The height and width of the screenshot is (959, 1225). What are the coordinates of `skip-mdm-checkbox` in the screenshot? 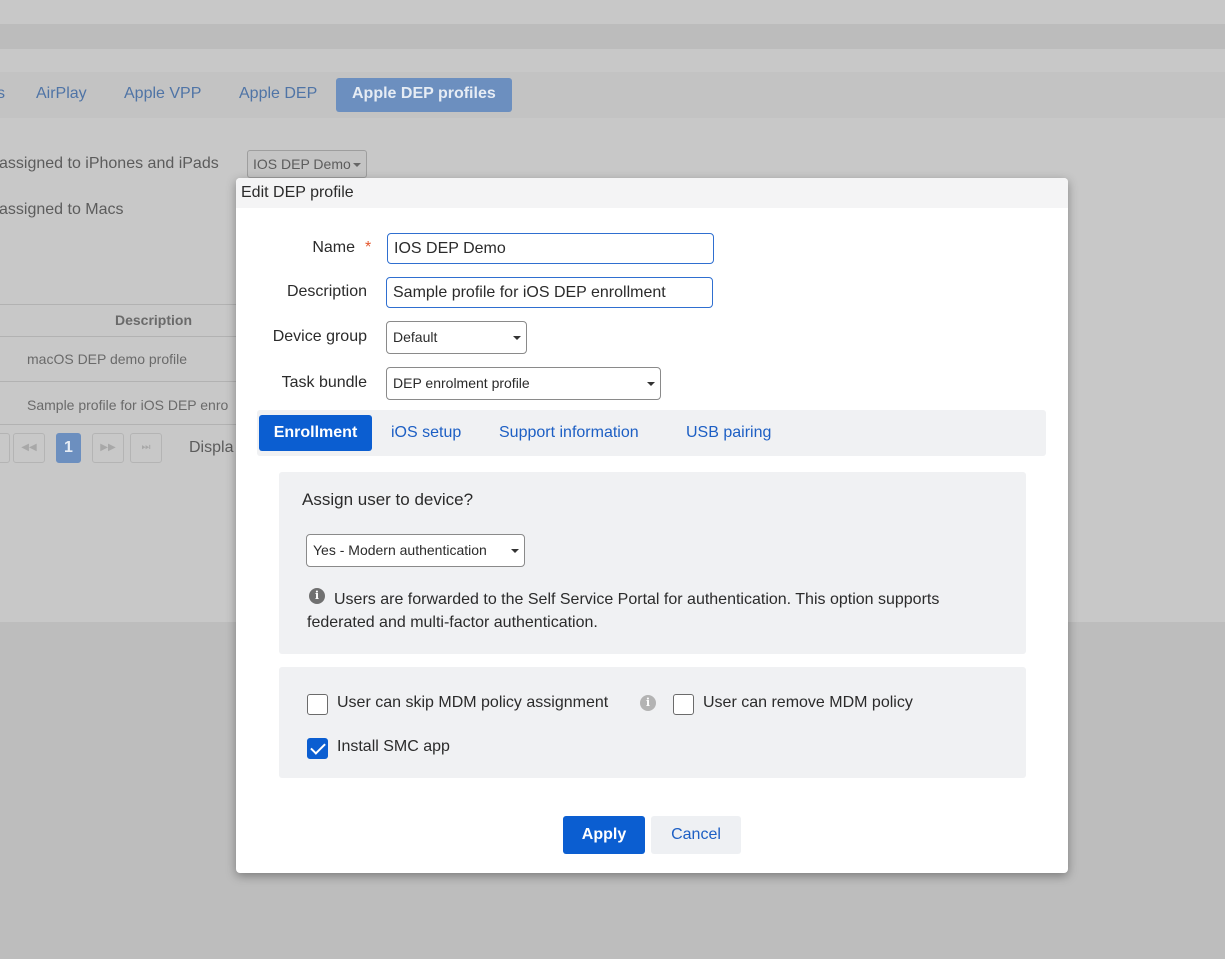 It's located at (317, 704).